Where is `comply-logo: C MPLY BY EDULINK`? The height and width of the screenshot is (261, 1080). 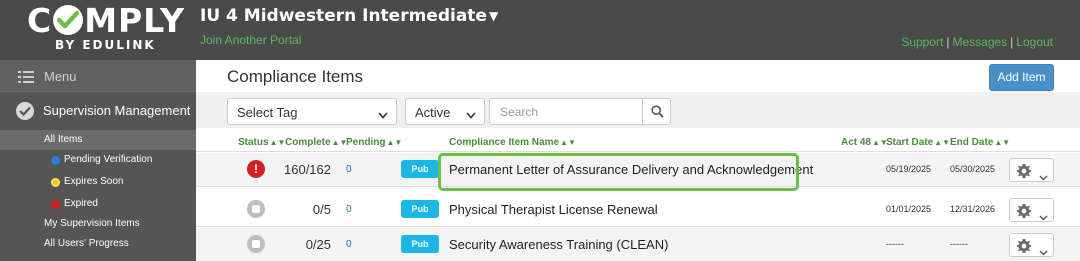
comply-logo: C MPLY BY EDULINK is located at coordinates (98, 30).